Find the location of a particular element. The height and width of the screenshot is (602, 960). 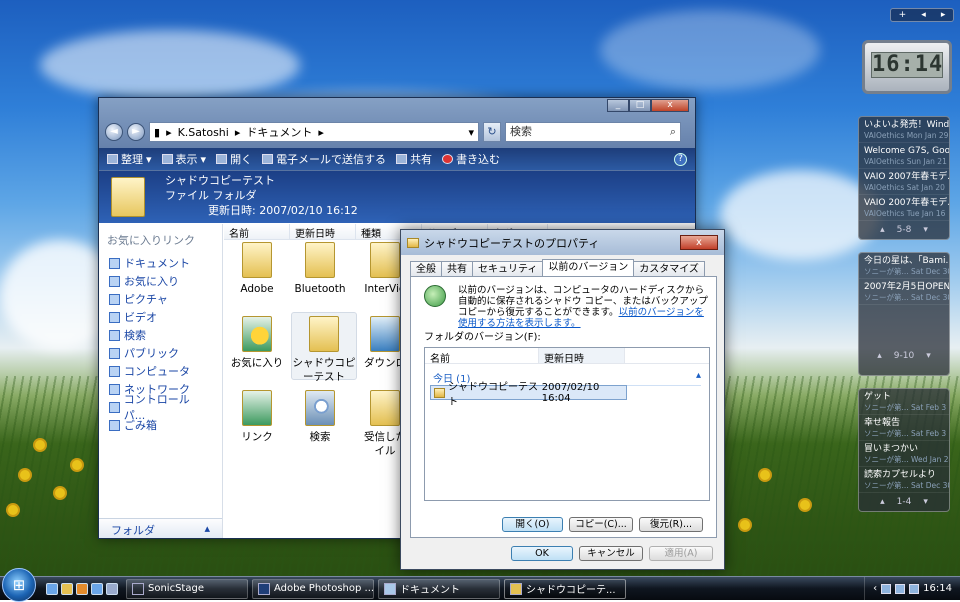

header-type: ファイル フォルダ is located at coordinates (211, 195).